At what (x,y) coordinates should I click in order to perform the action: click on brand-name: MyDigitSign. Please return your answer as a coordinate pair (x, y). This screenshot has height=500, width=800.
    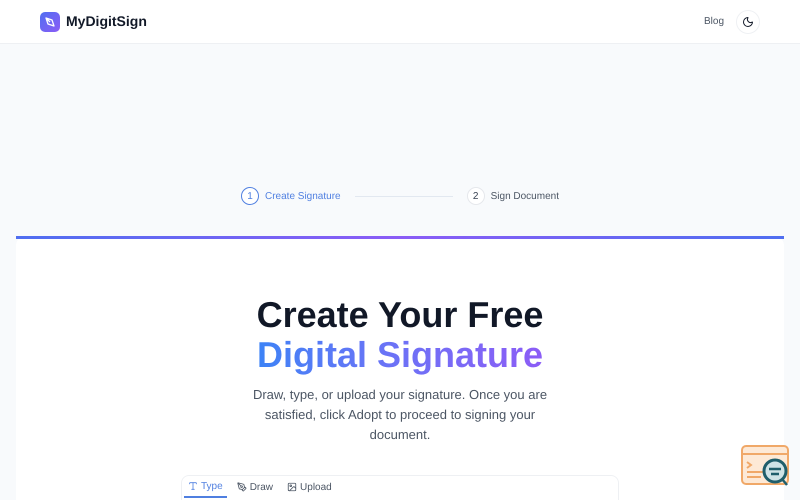
    Looking at the image, I should click on (106, 21).